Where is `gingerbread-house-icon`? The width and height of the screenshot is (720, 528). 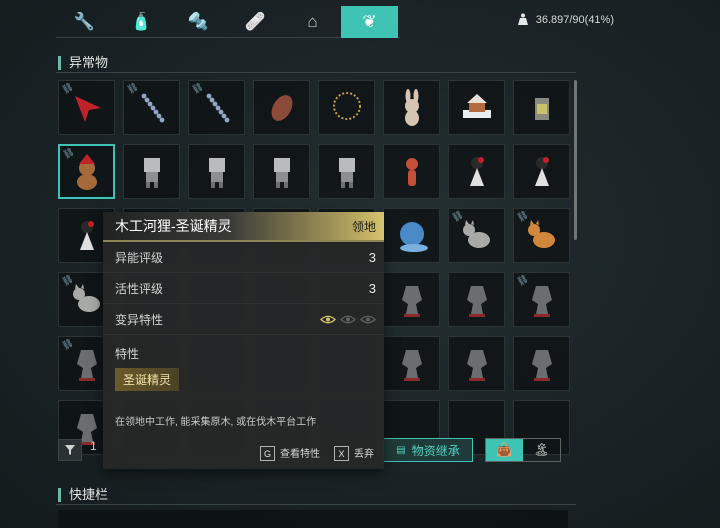
gingerbread-house-icon is located at coordinates (476, 105).